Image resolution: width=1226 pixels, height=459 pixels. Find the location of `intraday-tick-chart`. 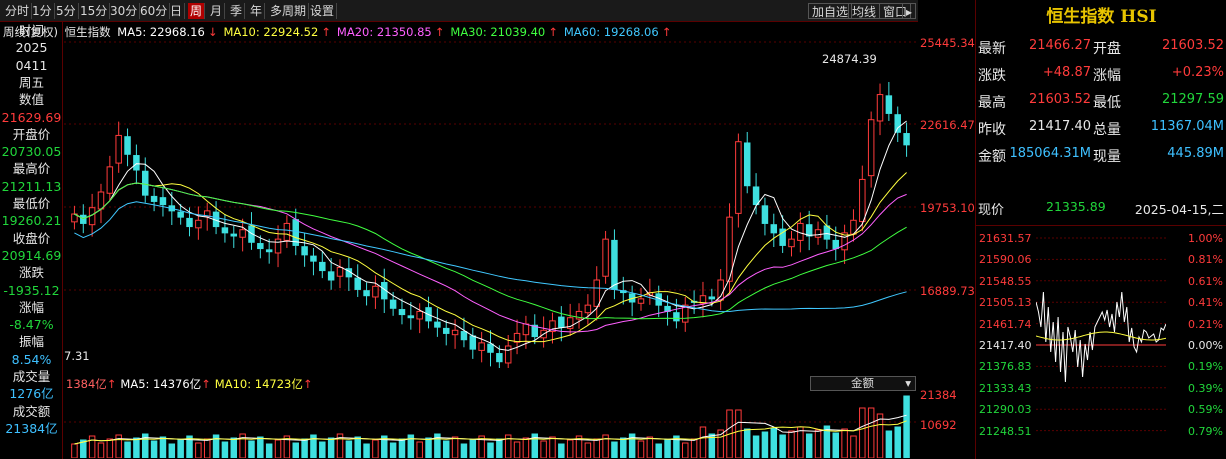

intraday-tick-chart is located at coordinates (1101, 343).